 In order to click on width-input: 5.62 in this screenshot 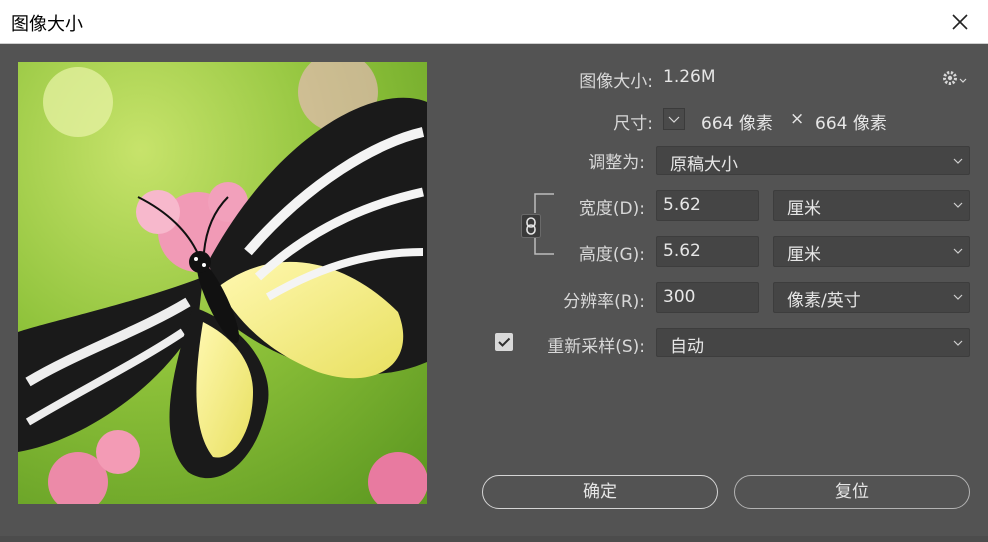, I will do `click(707, 205)`.